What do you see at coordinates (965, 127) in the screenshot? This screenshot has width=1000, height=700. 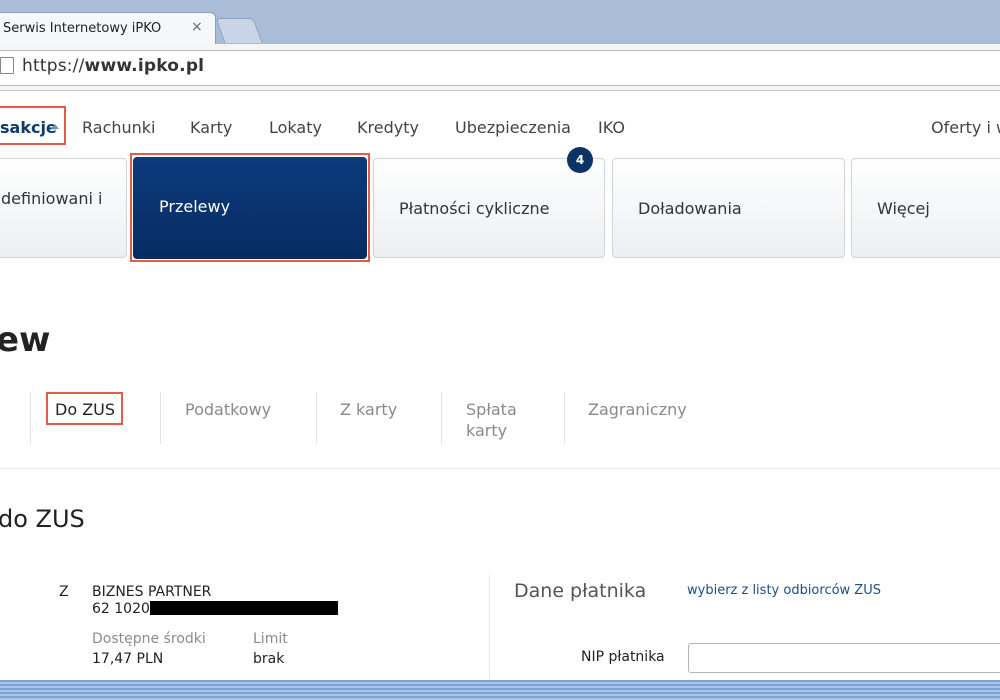 I see `nav-item-oferty: Oferty i w` at bounding box center [965, 127].